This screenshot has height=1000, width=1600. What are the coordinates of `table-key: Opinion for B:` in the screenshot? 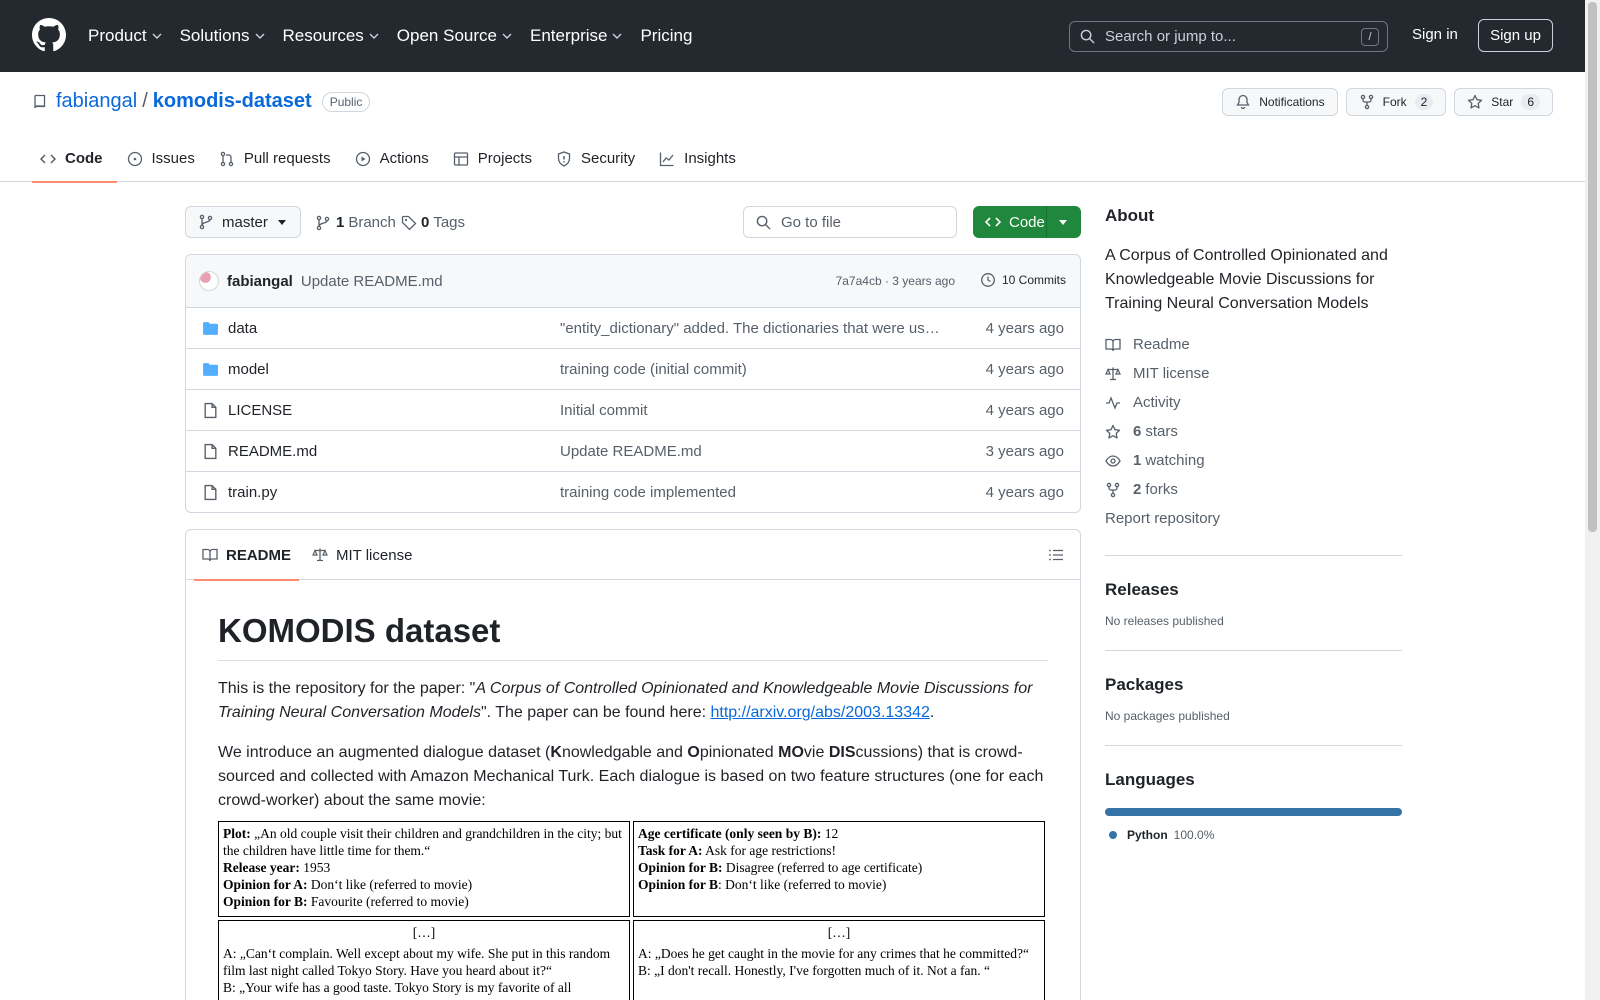 It's located at (265, 901).